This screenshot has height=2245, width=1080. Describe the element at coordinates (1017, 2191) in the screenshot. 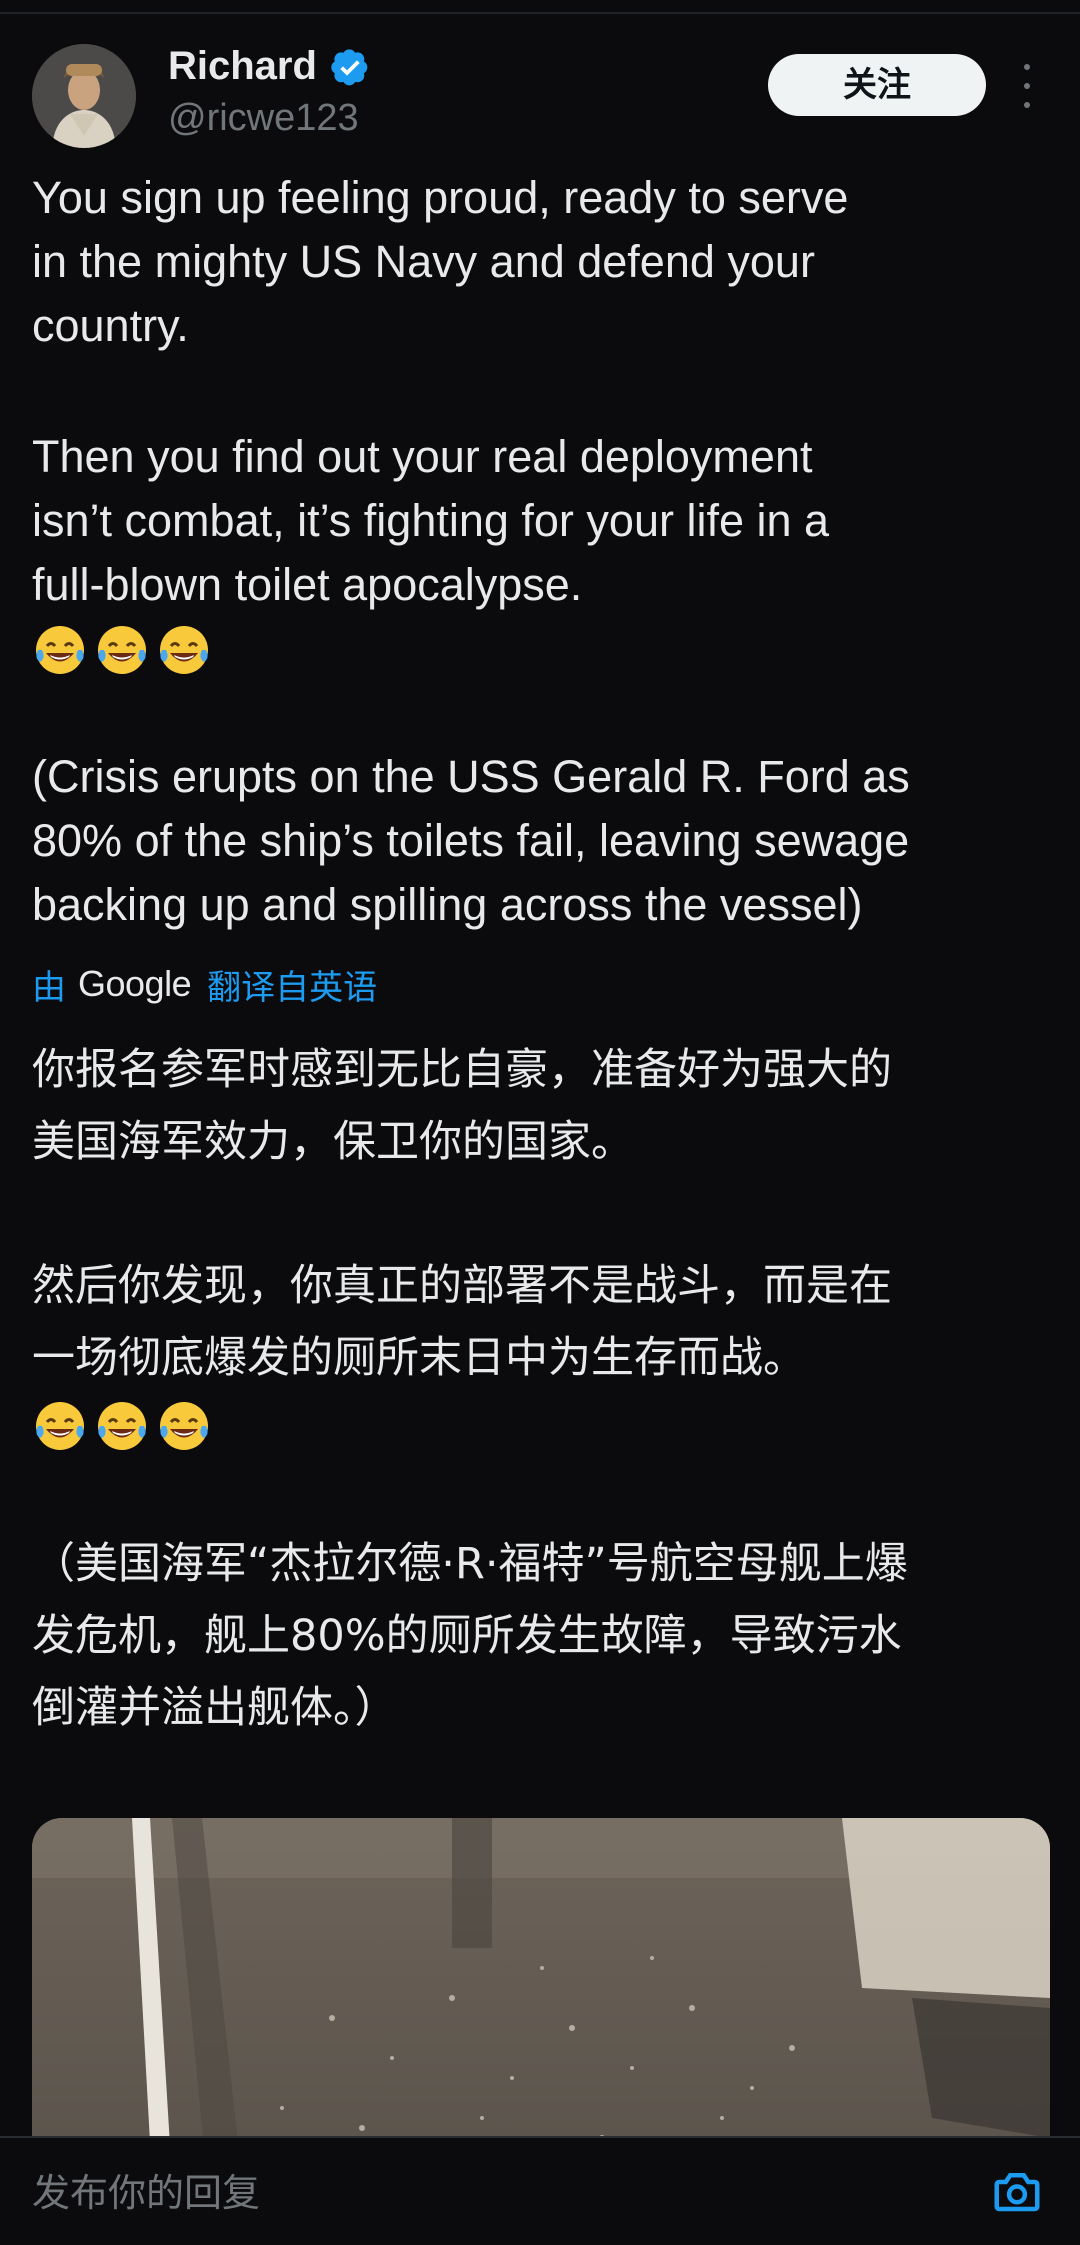

I see `camera-icon` at that location.